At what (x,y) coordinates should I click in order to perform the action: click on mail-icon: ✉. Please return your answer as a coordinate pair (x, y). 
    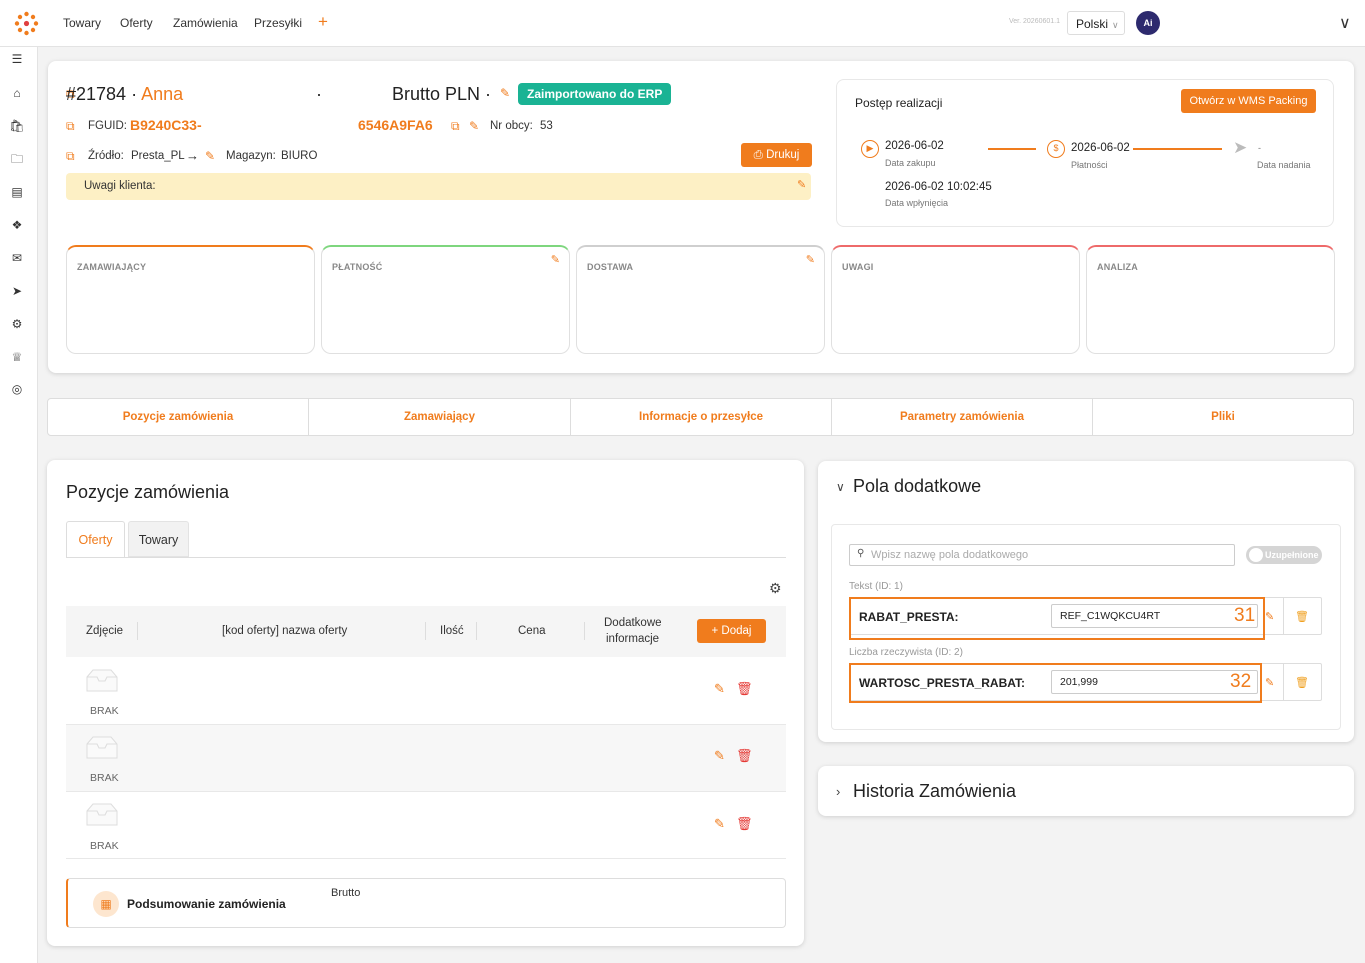
    Looking at the image, I should click on (17, 258).